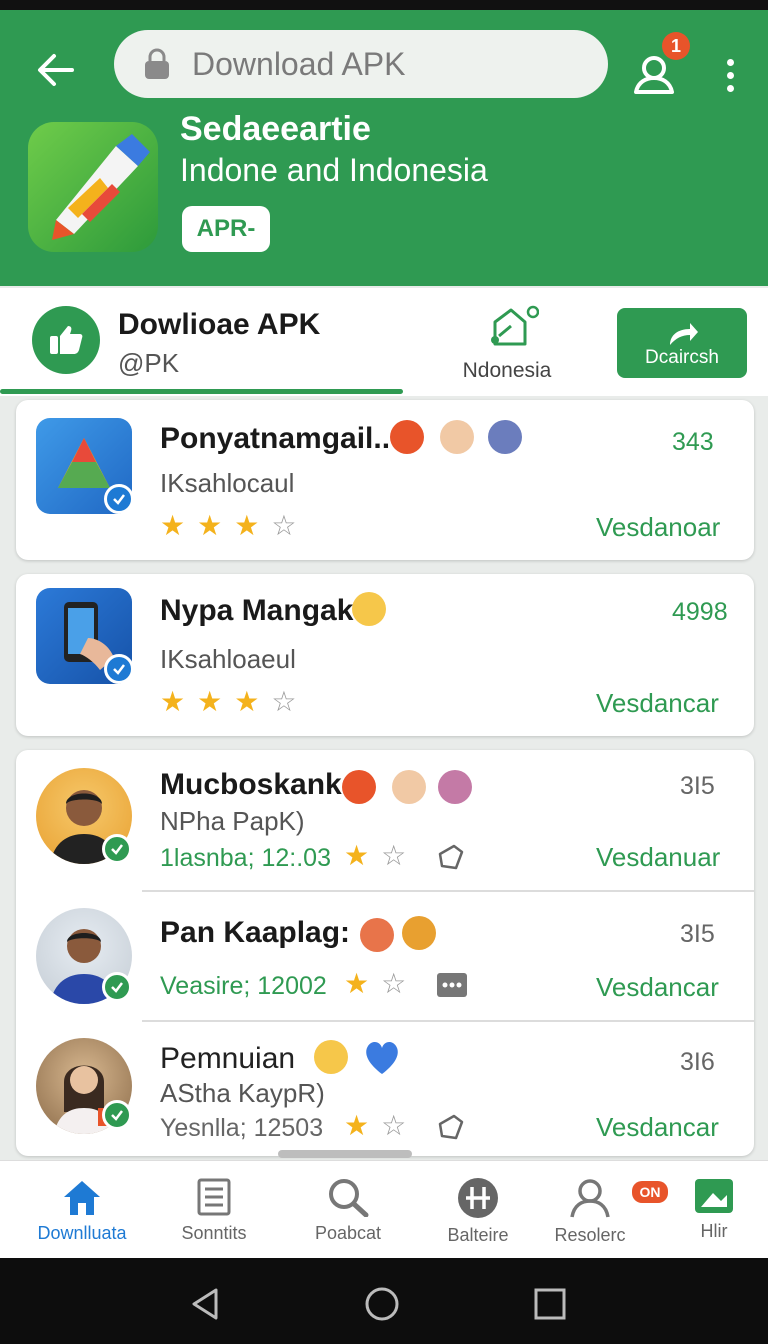  I want to click on app-subtitle: Indone and Indonesia, so click(334, 170).